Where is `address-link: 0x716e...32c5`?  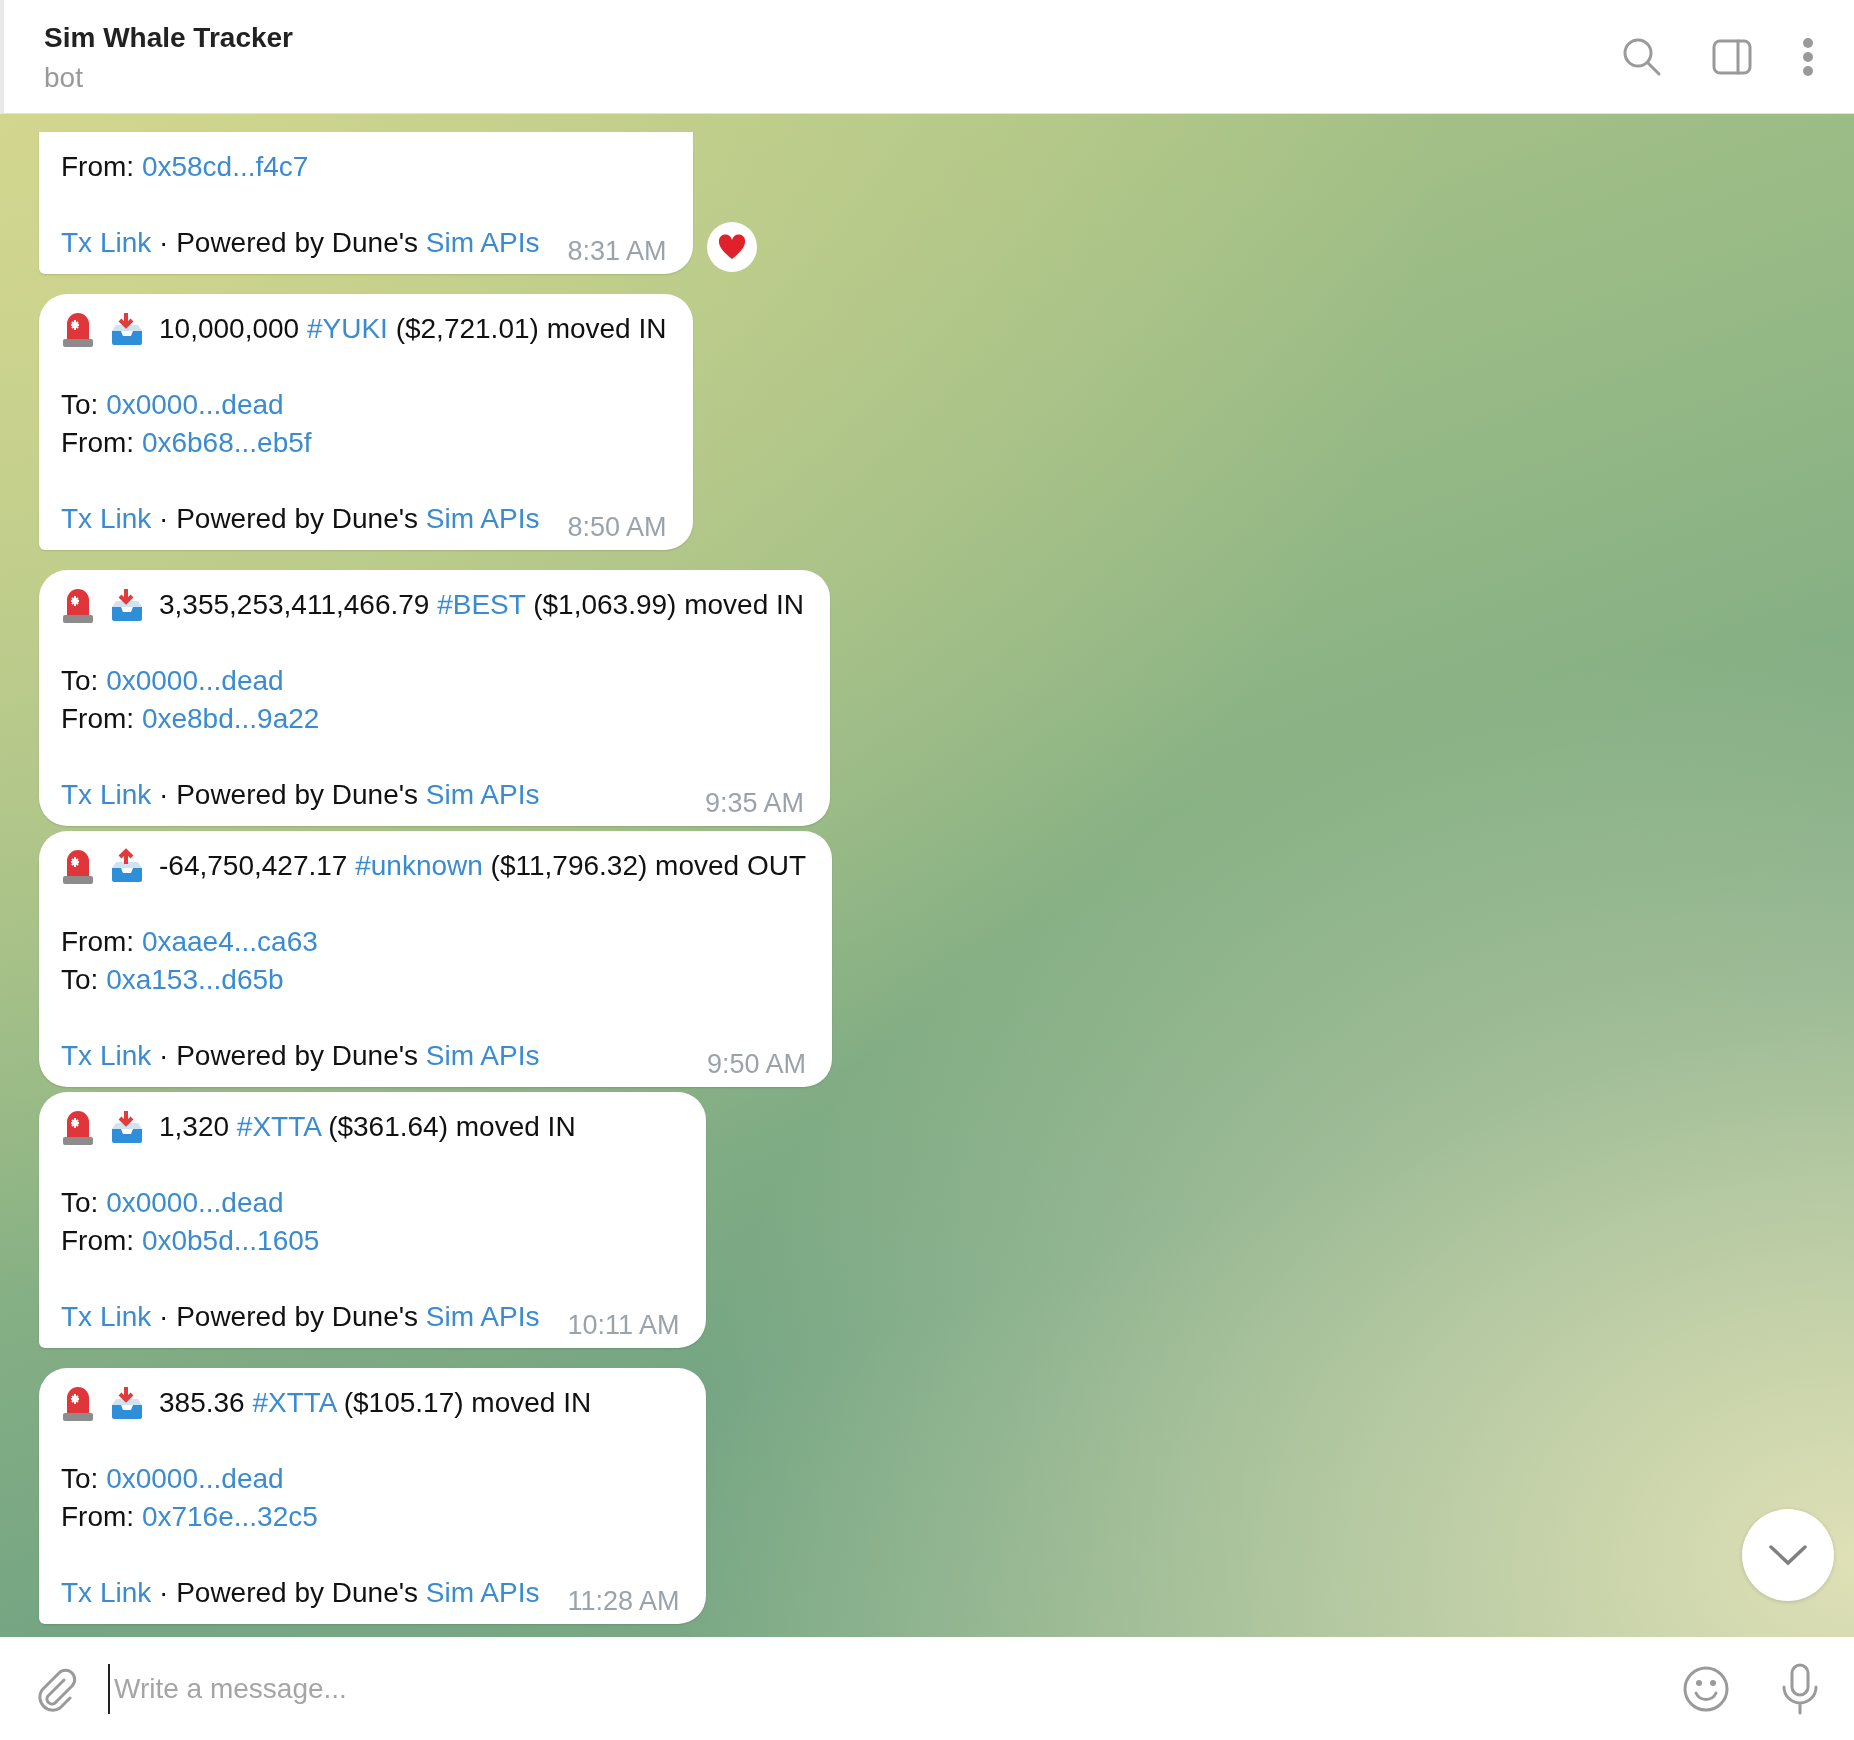 address-link: 0x716e...32c5 is located at coordinates (229, 1516).